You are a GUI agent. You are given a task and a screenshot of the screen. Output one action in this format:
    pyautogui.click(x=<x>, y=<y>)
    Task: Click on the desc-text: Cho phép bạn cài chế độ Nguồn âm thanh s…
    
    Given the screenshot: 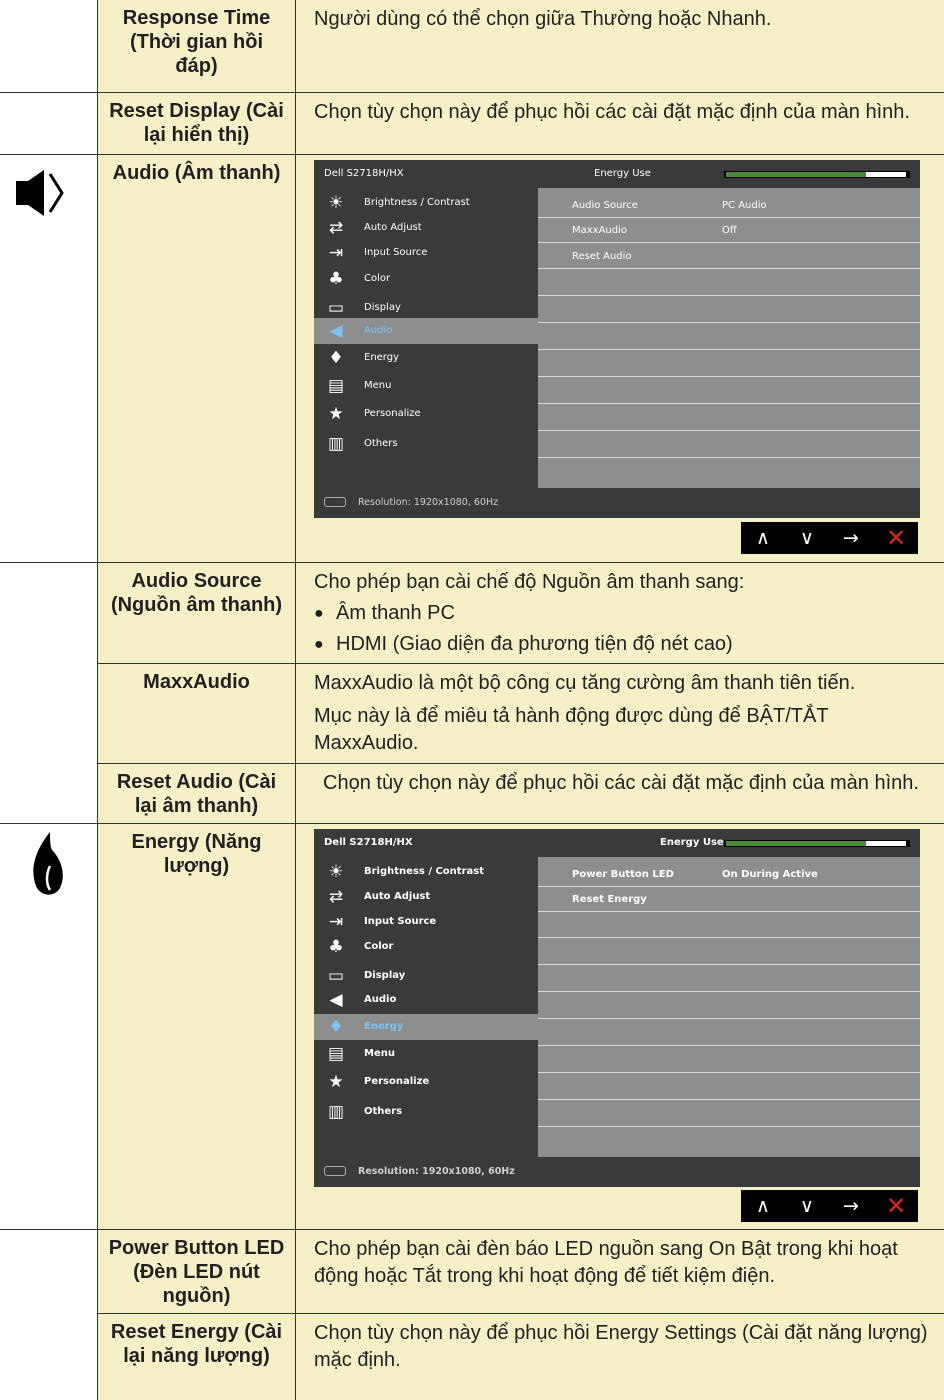 What is the action you would take?
    pyautogui.click(x=529, y=582)
    